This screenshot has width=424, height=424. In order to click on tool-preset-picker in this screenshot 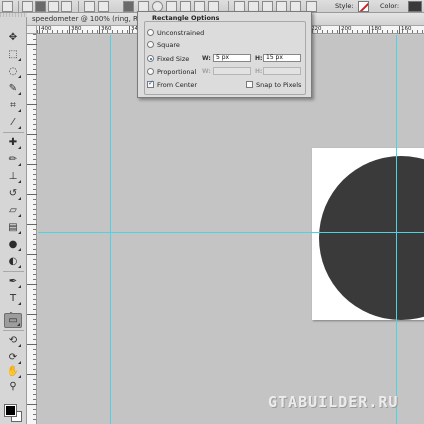, I will do `click(7, 6)`.